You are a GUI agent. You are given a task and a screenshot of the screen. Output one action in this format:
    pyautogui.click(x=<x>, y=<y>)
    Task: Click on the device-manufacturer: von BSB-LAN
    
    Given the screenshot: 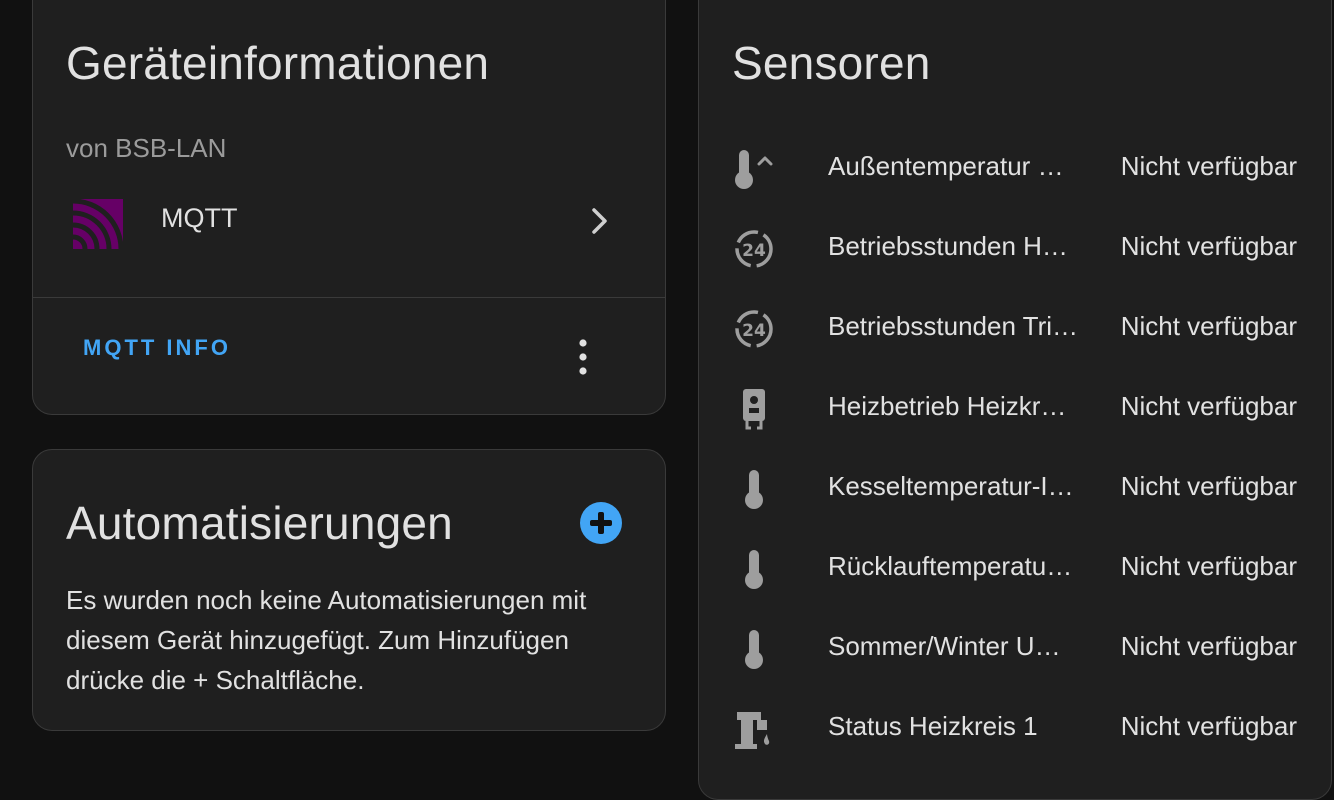 What is the action you would take?
    pyautogui.click(x=146, y=148)
    